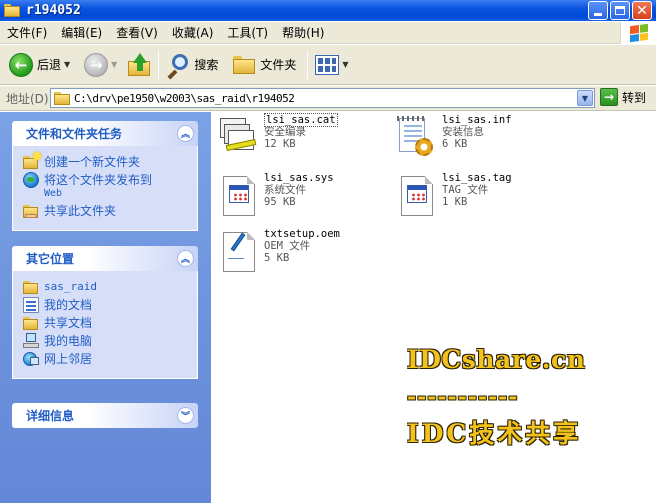 This screenshot has height=503, width=656. I want to click on task-publish-web: 将这个文件夹发布到 Web, so click(106, 186).